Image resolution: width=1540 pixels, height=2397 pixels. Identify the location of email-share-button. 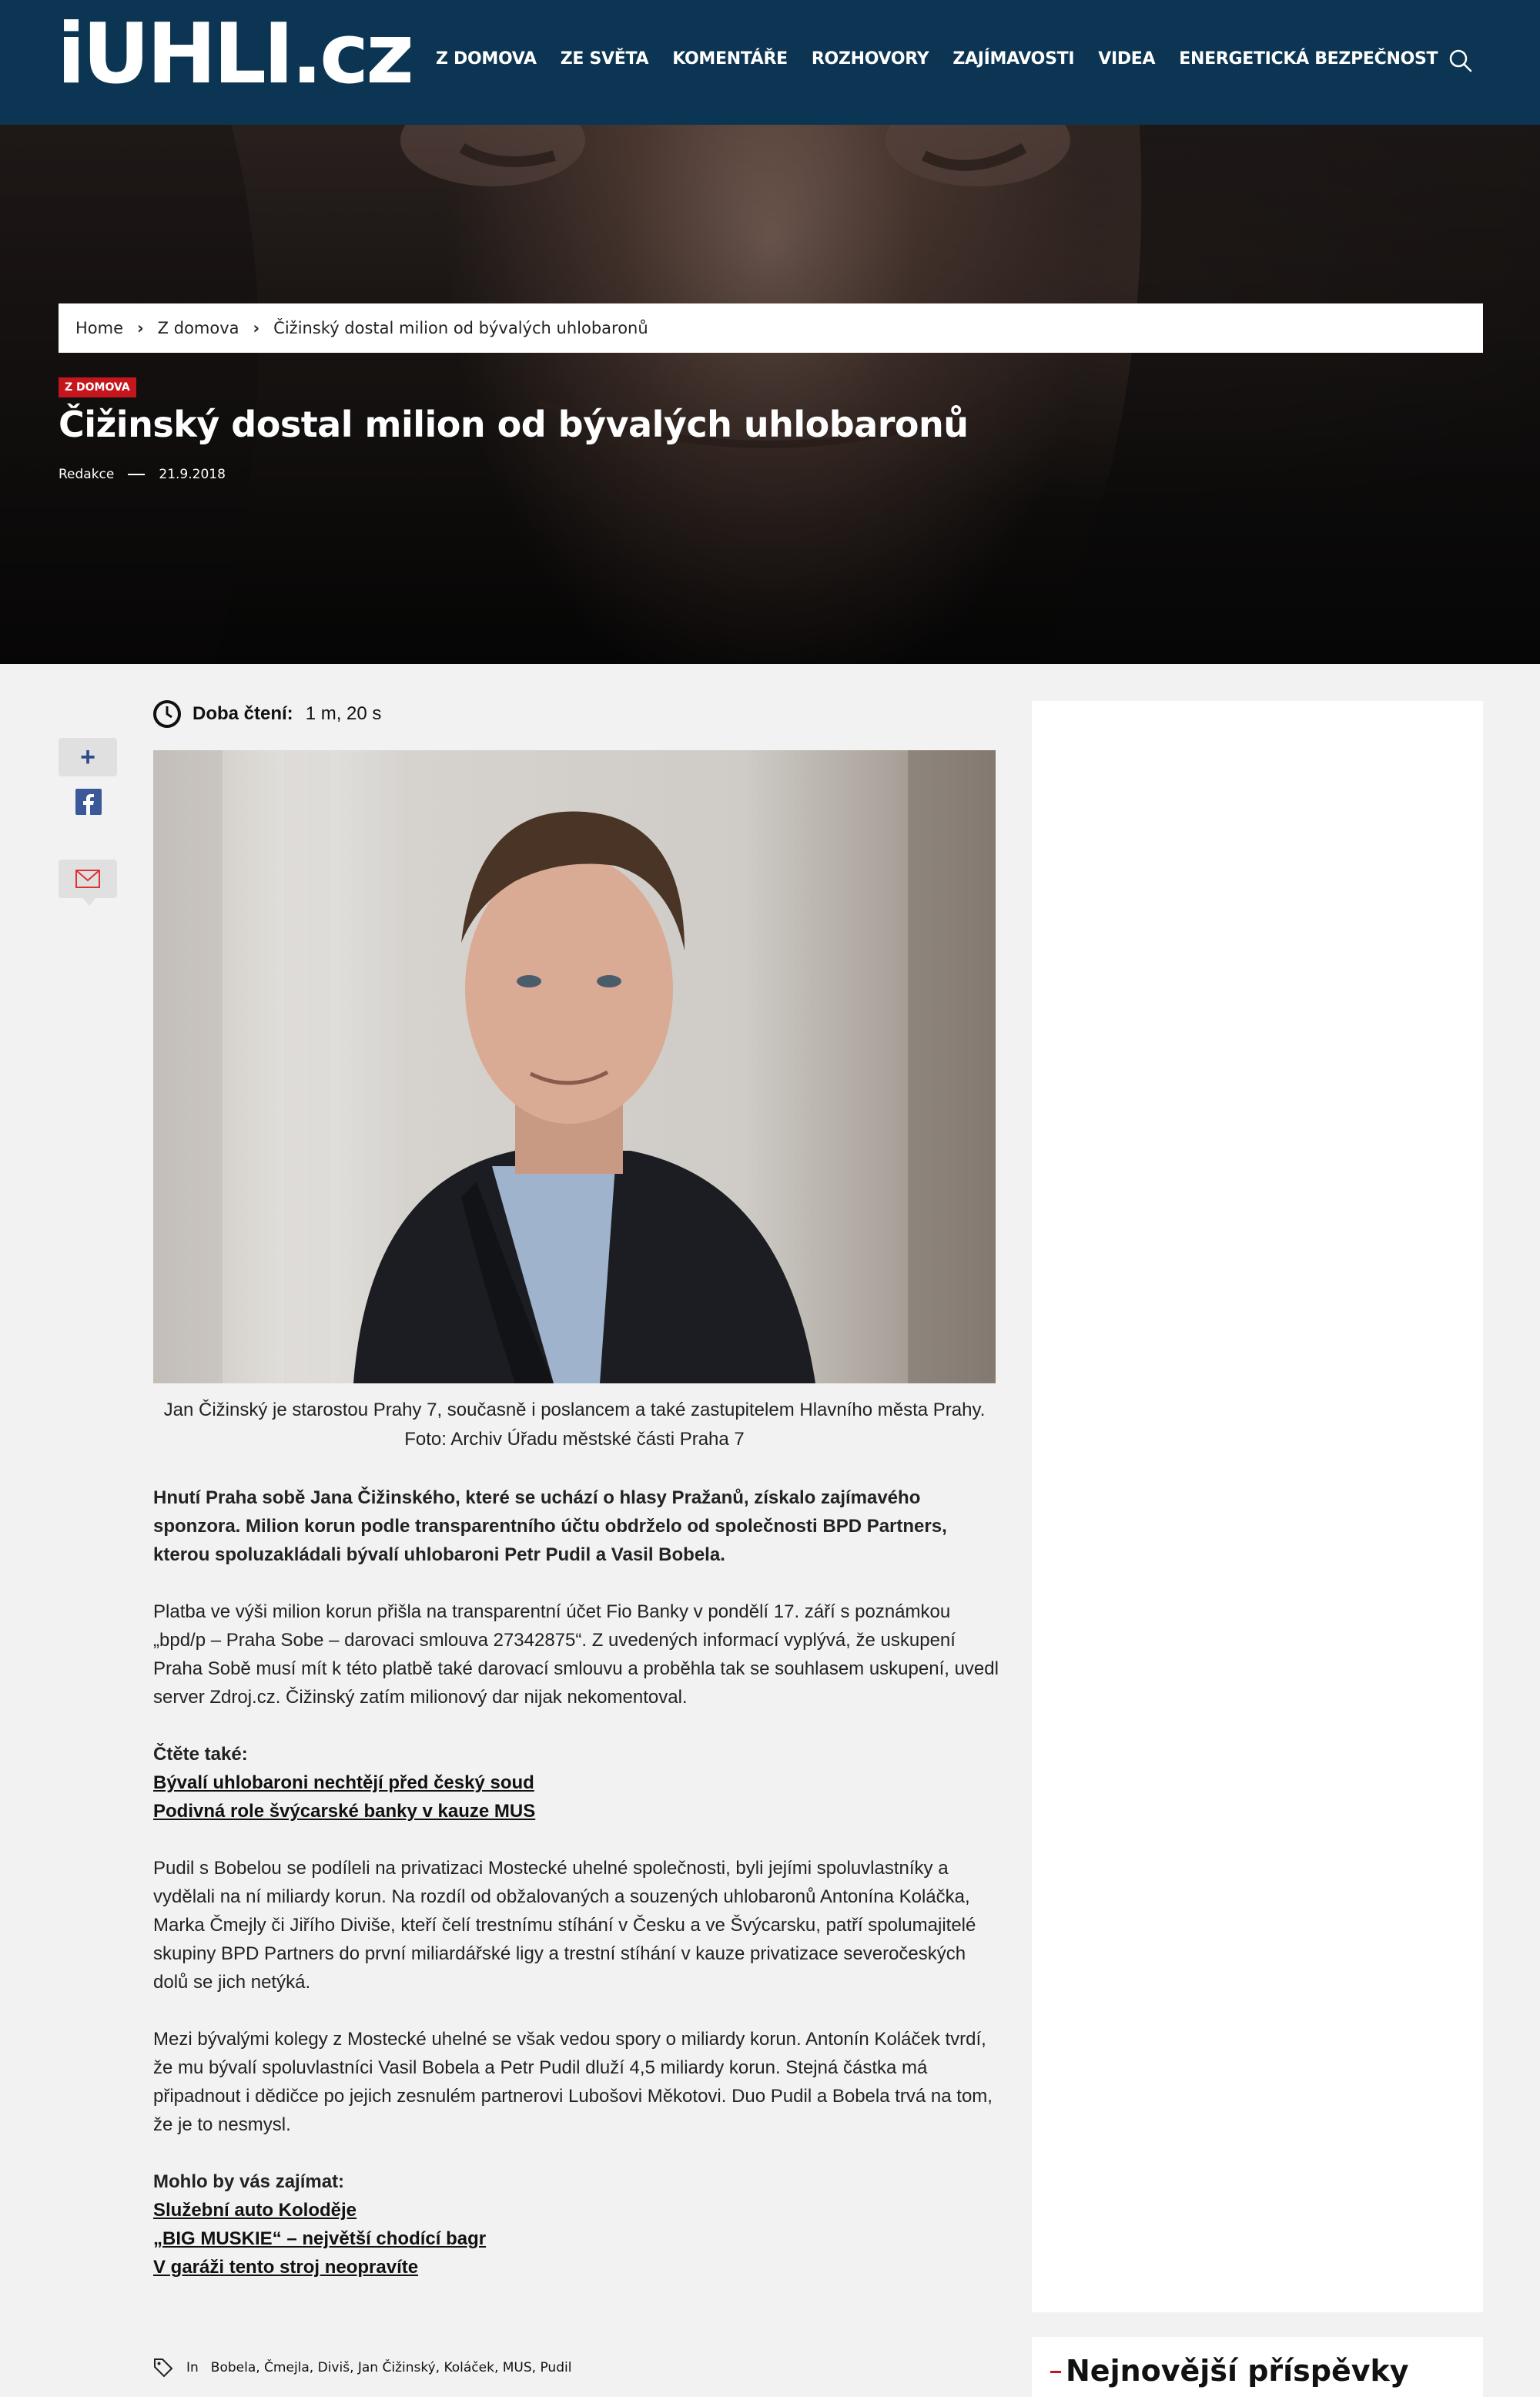
(88, 883).